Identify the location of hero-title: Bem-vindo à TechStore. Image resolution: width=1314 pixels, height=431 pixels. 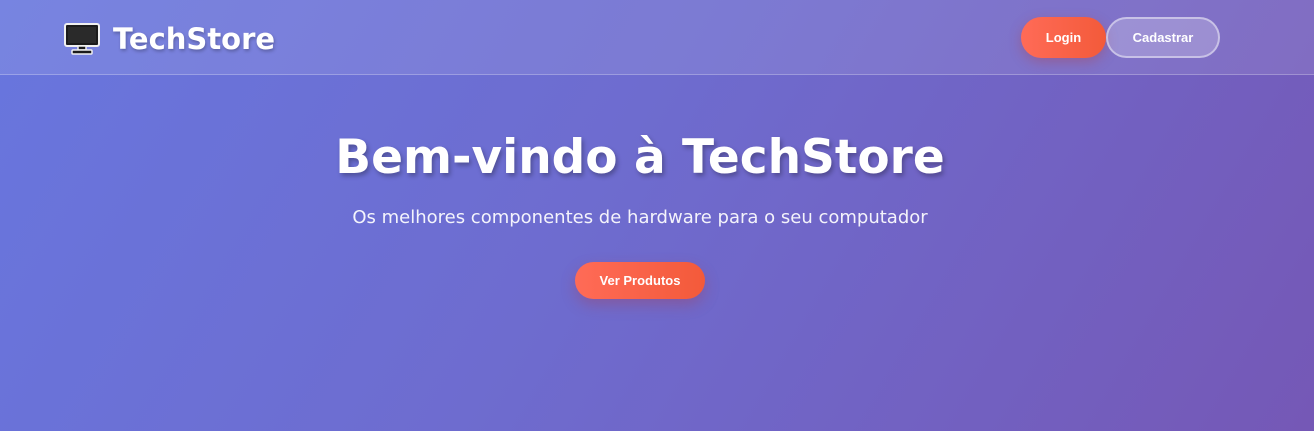
(640, 157).